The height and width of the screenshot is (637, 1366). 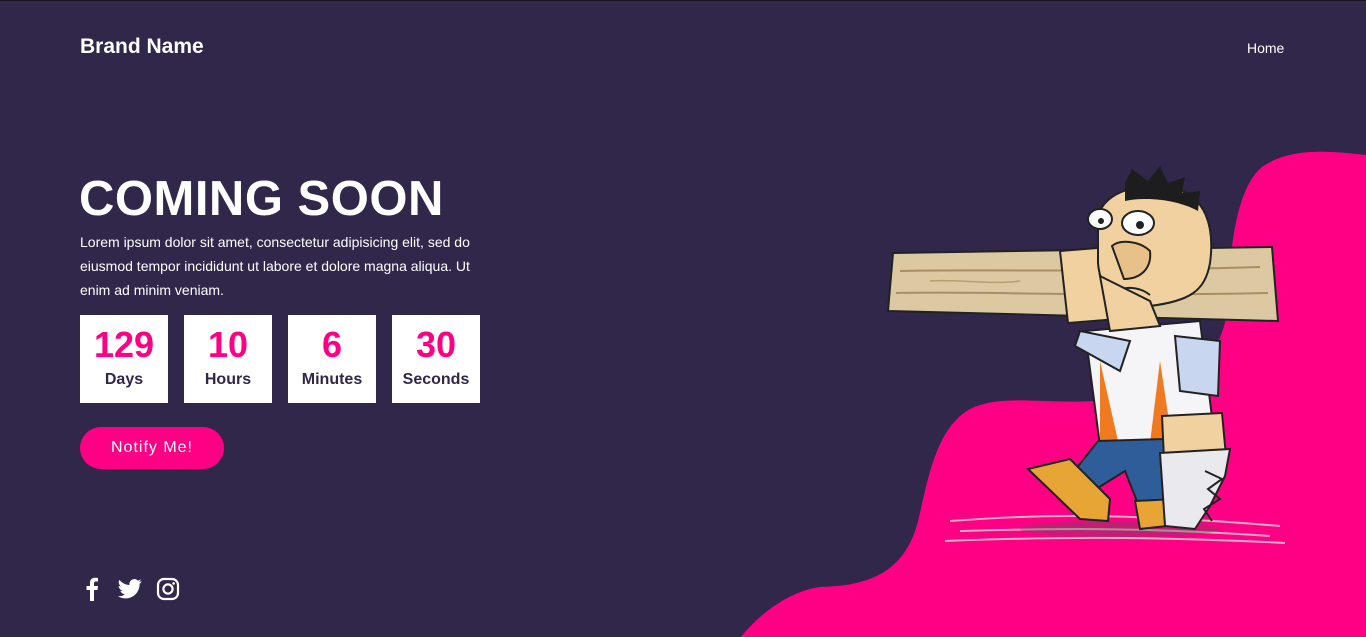 I want to click on worker-head, so click(x=1150, y=249).